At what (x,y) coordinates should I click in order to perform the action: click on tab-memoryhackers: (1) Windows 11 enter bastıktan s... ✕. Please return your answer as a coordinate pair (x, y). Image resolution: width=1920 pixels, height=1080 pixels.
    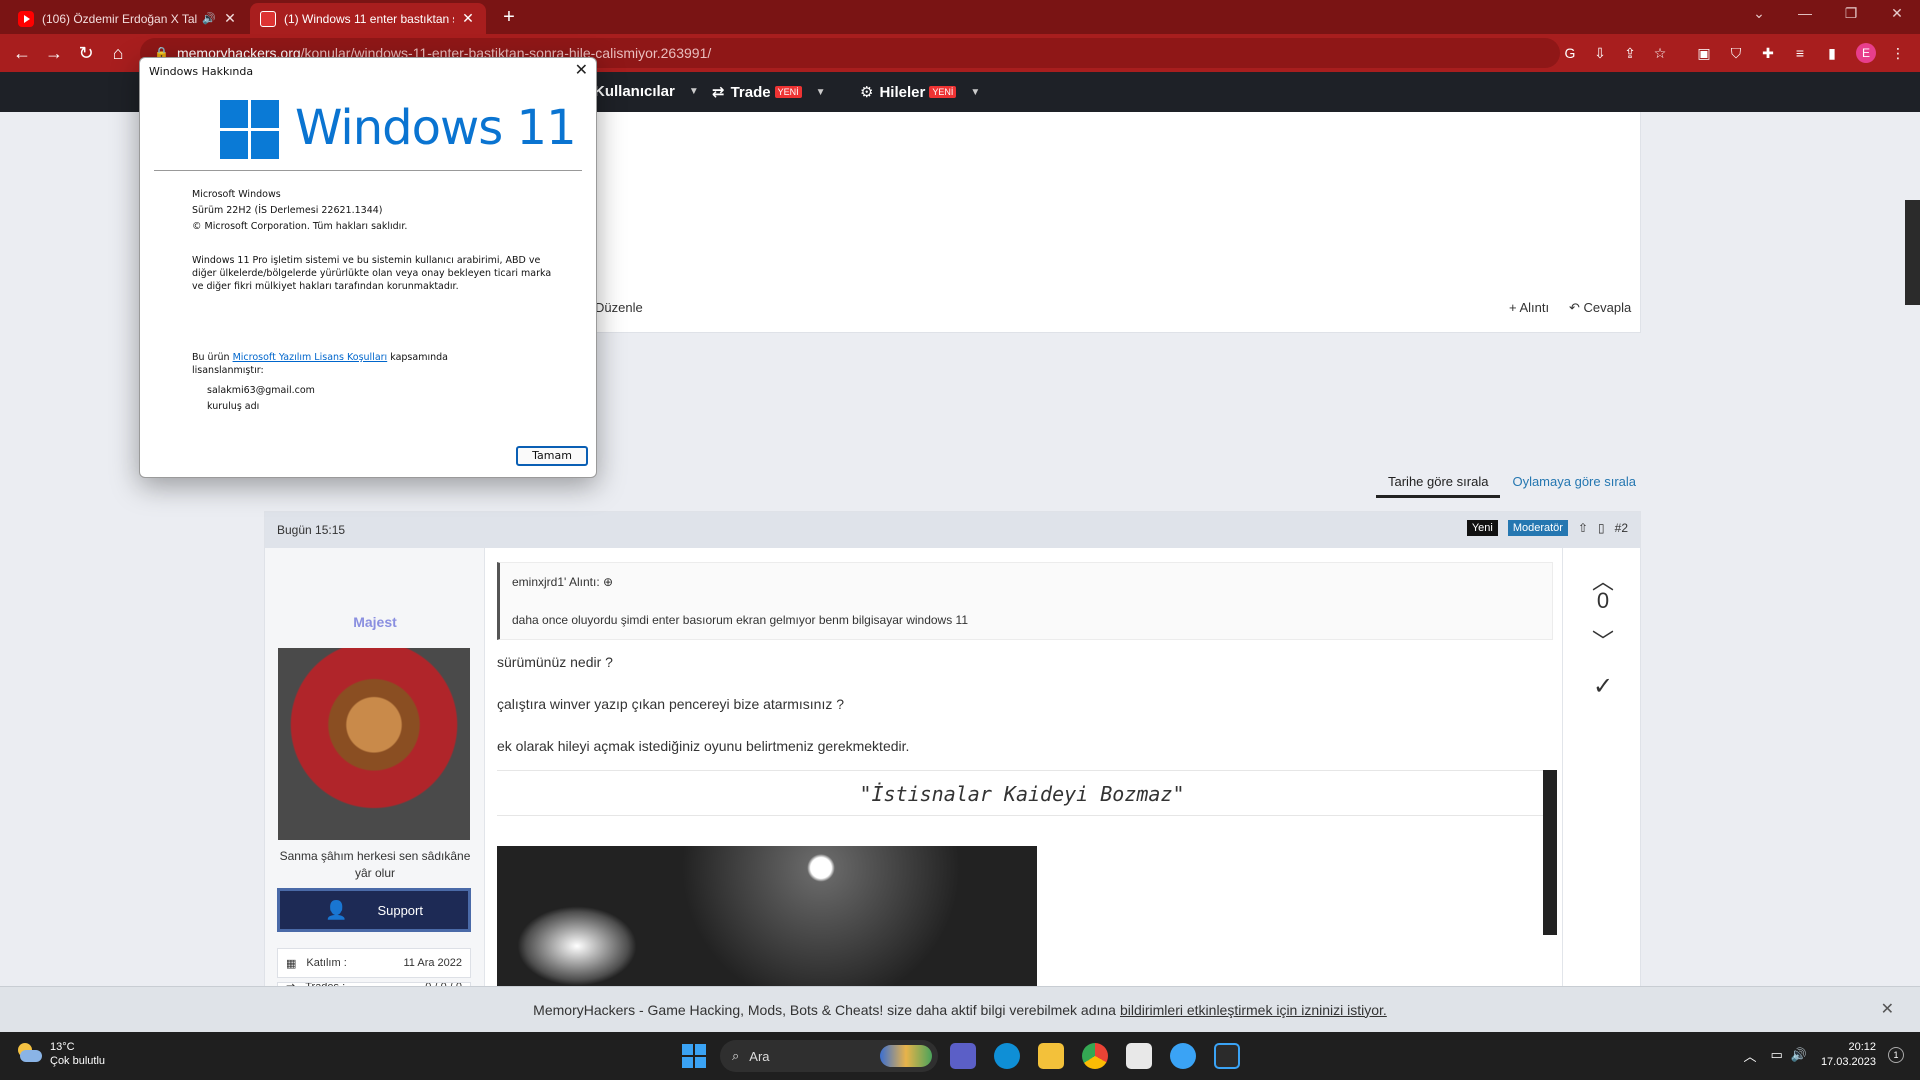
    Looking at the image, I should click on (368, 18).